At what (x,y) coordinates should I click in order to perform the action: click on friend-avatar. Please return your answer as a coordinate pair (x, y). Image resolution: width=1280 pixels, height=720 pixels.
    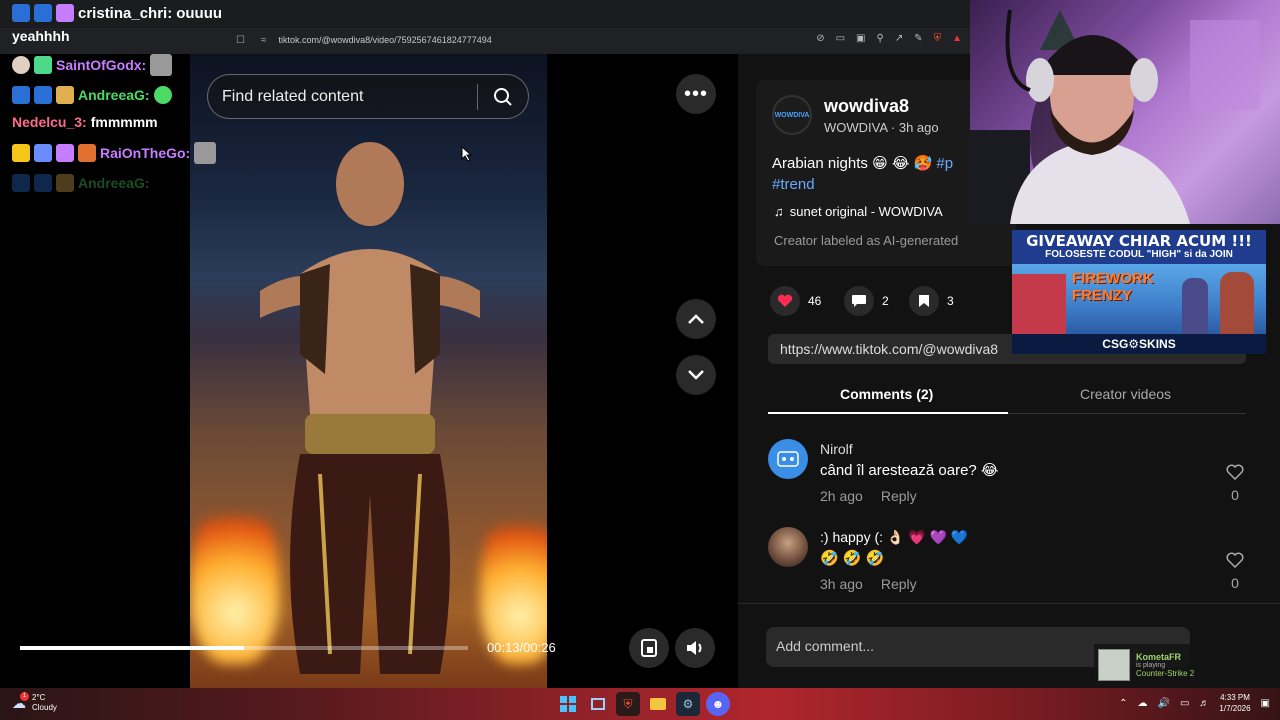
    Looking at the image, I should click on (1114, 665).